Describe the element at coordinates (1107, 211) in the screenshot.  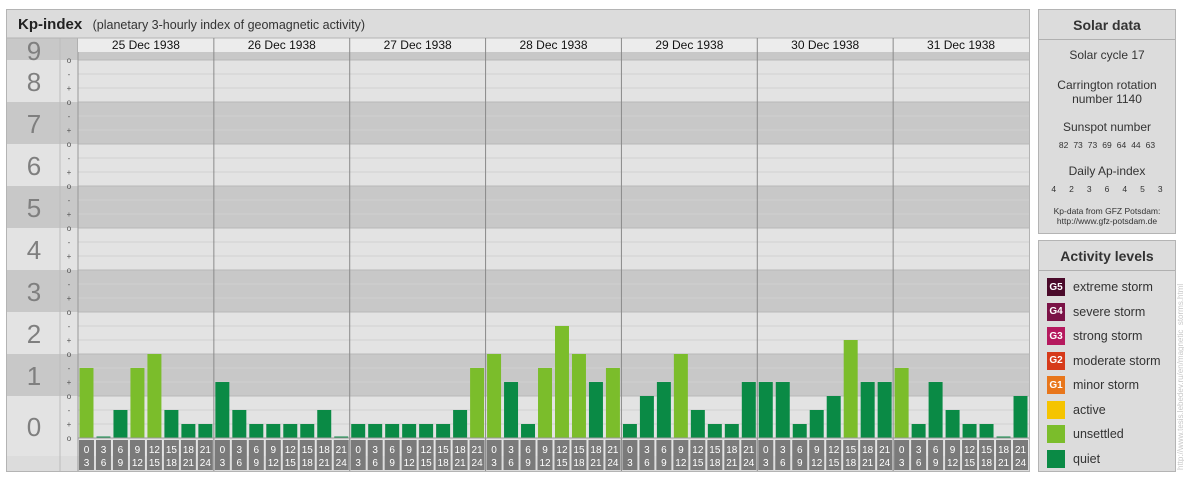
I see `credit-line-1: Kp-data from GFZ Potsdam:` at that location.